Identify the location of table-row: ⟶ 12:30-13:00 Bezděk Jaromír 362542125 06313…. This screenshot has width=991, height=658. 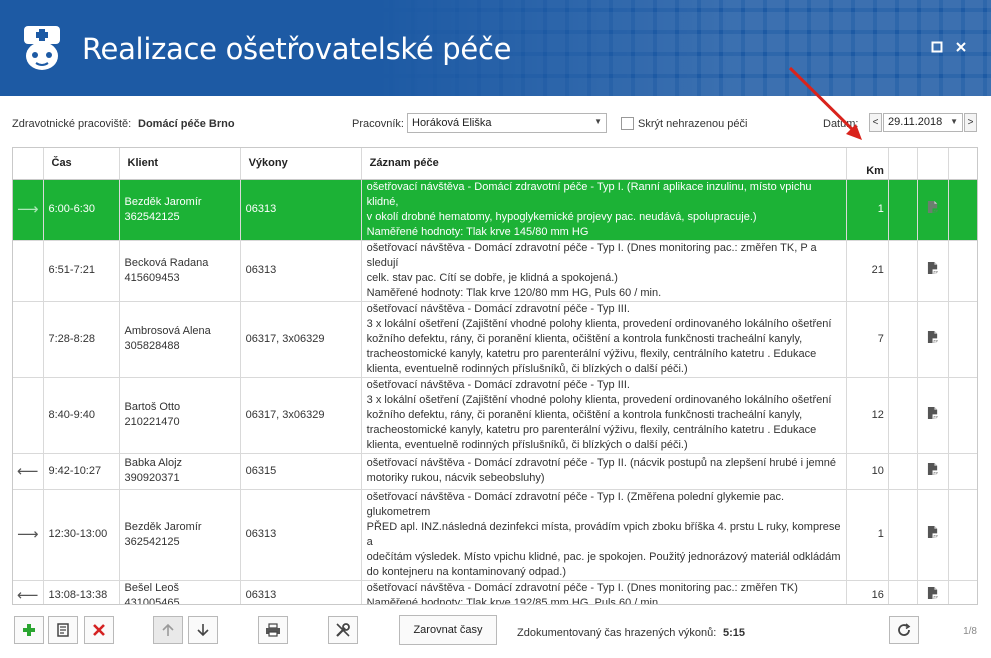
(495, 535).